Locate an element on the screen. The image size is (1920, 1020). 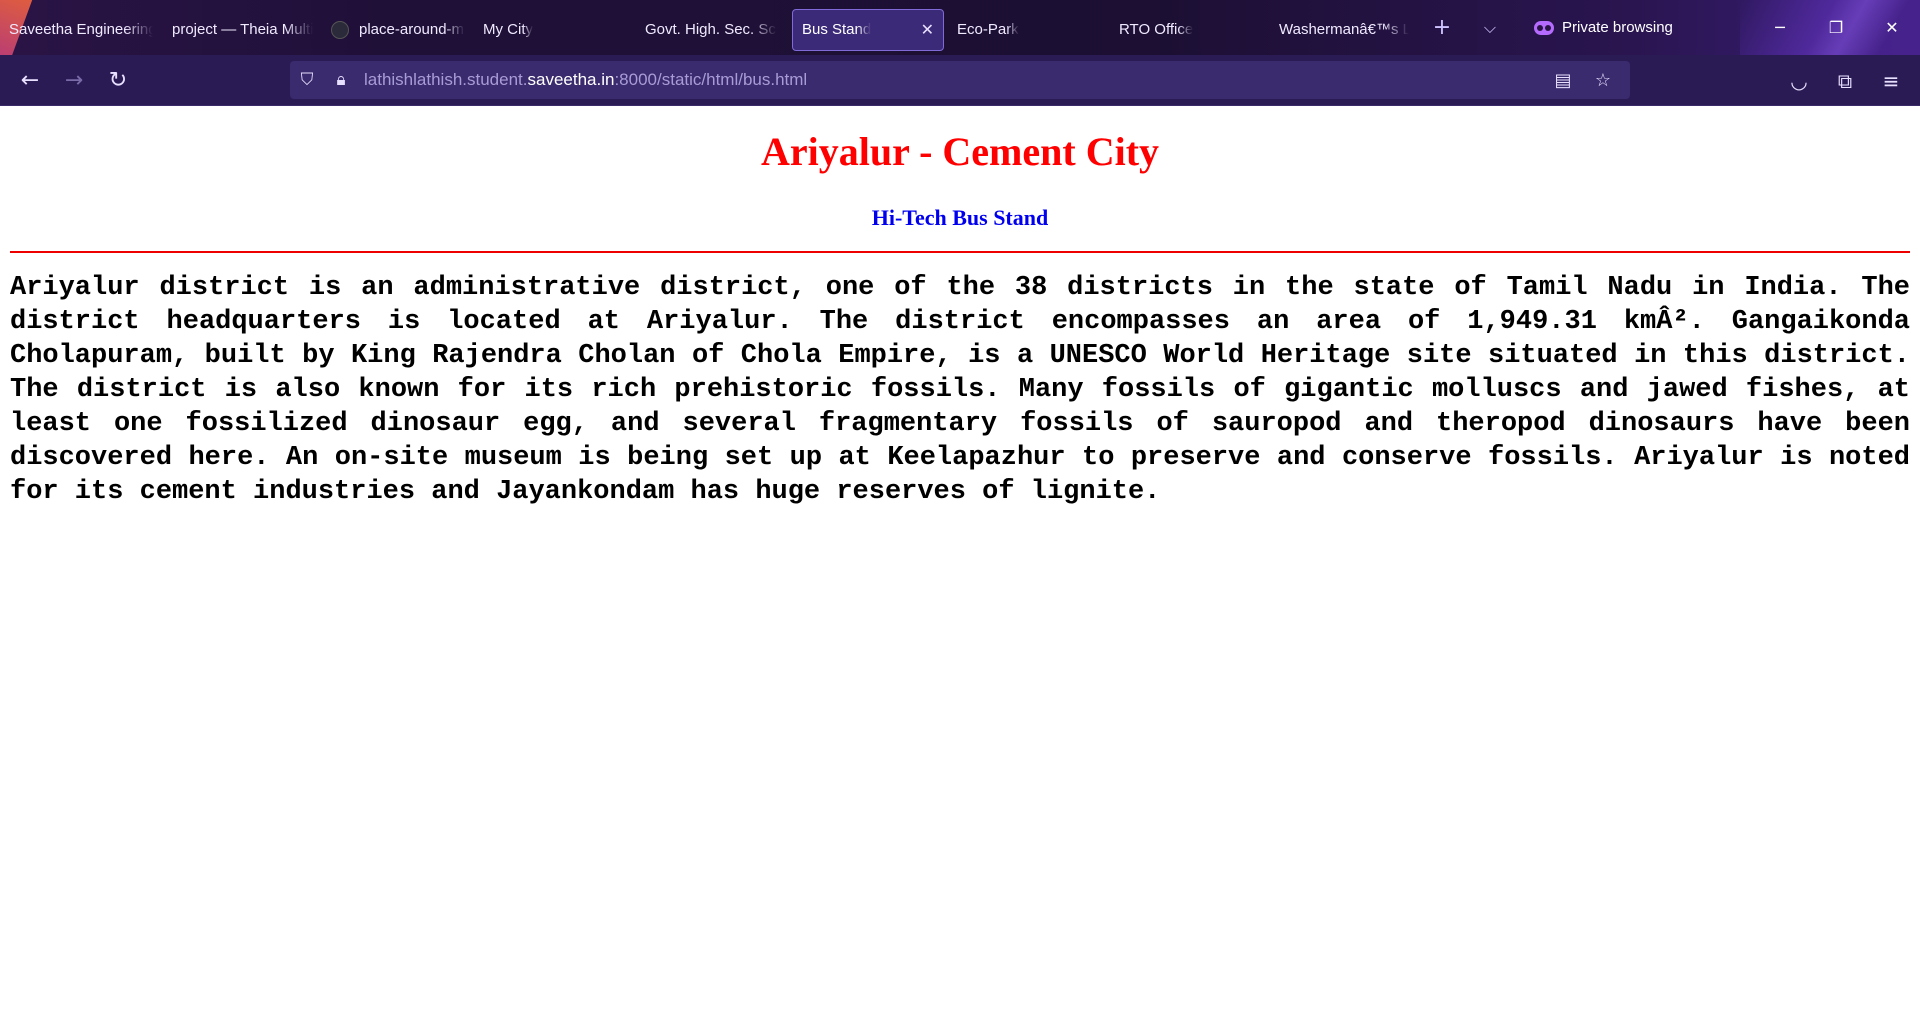
shield-icon: ⛉ is located at coordinates (307, 80).